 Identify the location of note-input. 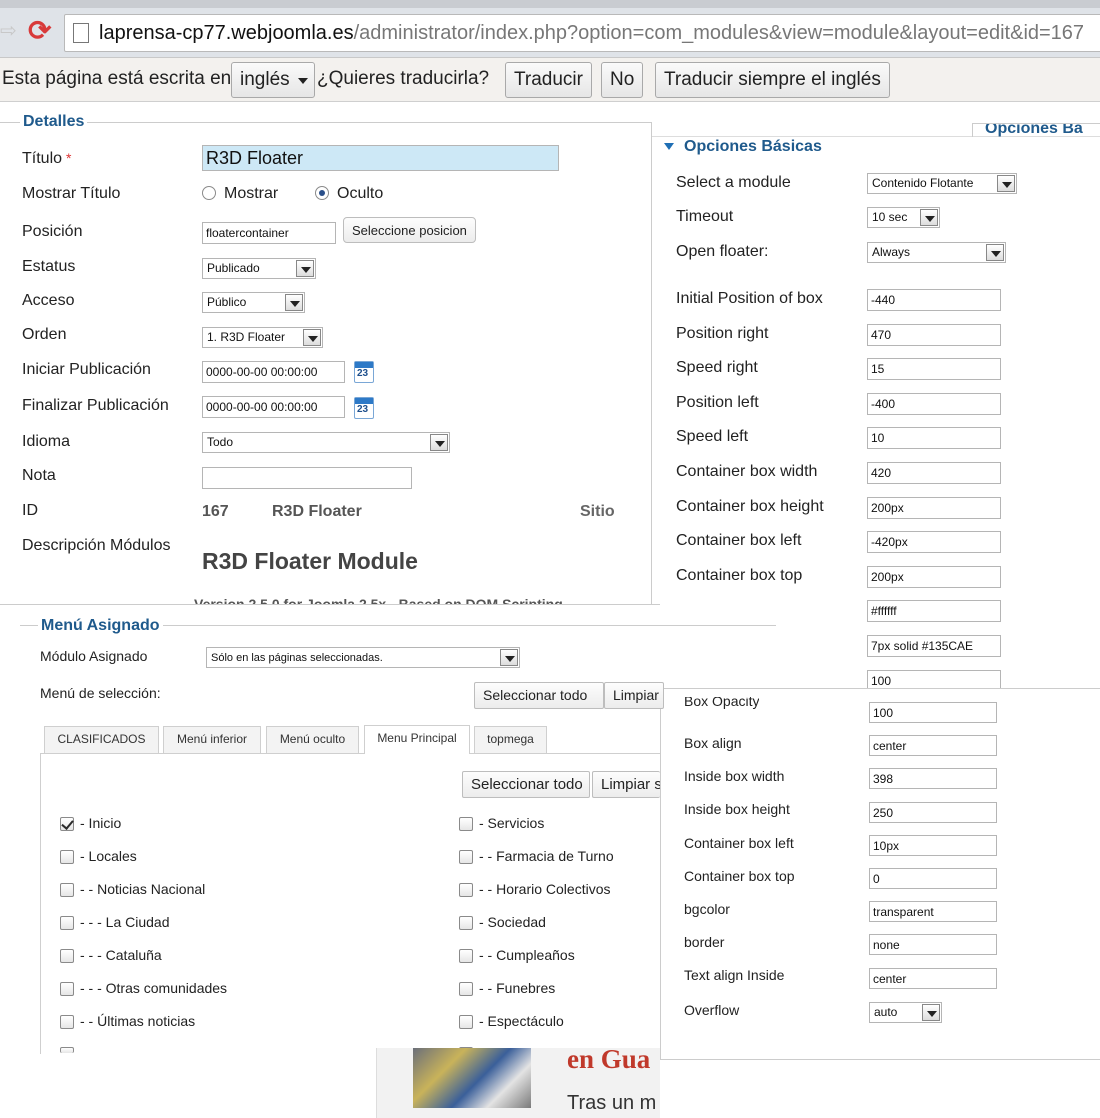
(307, 478).